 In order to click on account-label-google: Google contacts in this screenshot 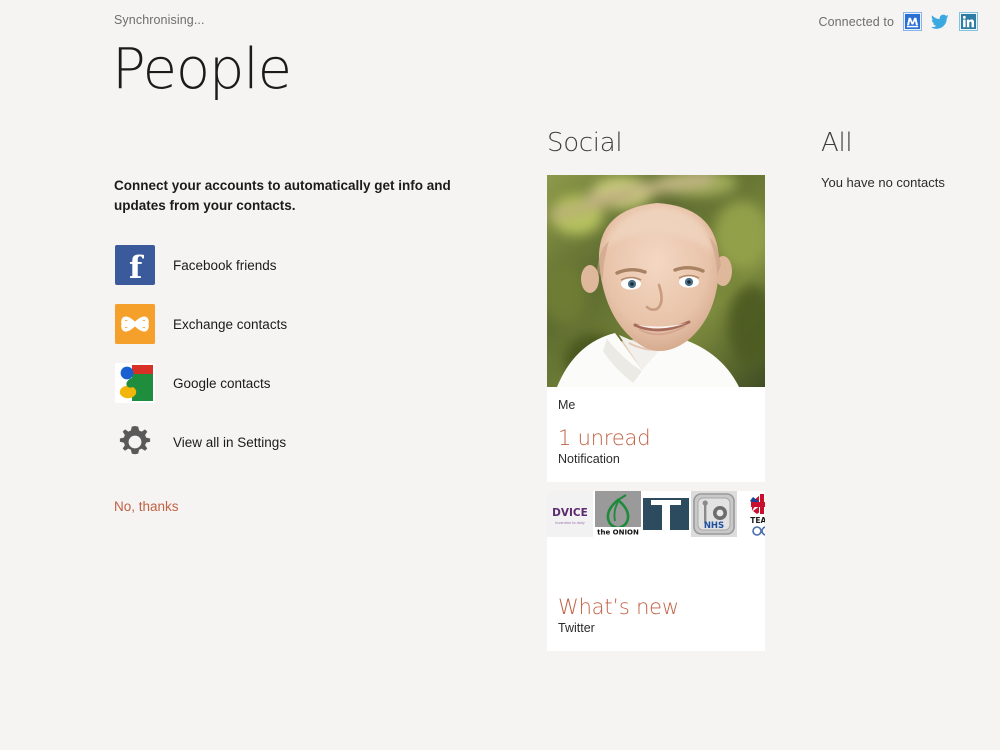, I will do `click(222, 383)`.